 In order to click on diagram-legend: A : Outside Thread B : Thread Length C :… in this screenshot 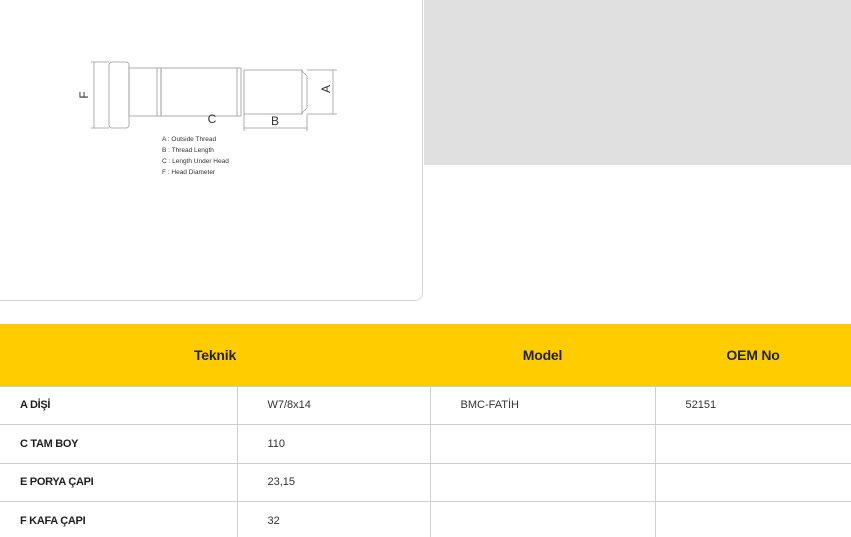, I will do `click(195, 156)`.